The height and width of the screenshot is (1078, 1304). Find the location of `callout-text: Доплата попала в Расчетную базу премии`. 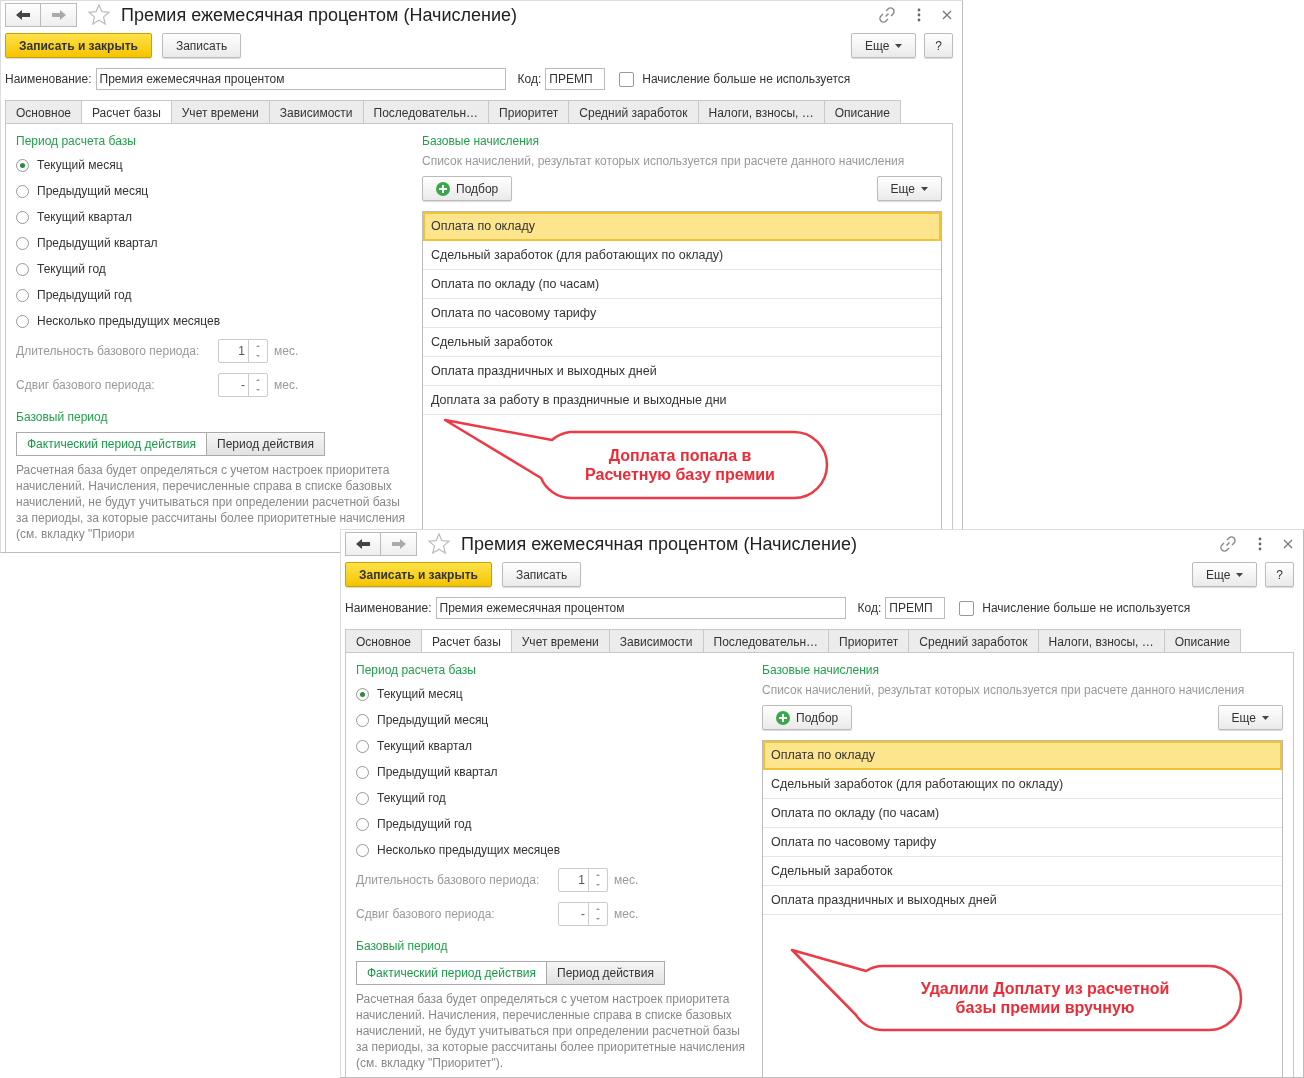

callout-text: Доплата попала в Расчетную базу премии is located at coordinates (680, 465).